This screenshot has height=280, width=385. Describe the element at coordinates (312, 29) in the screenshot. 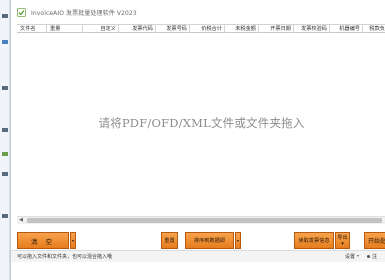

I see `column-header-check-code: 发票校验码` at that location.